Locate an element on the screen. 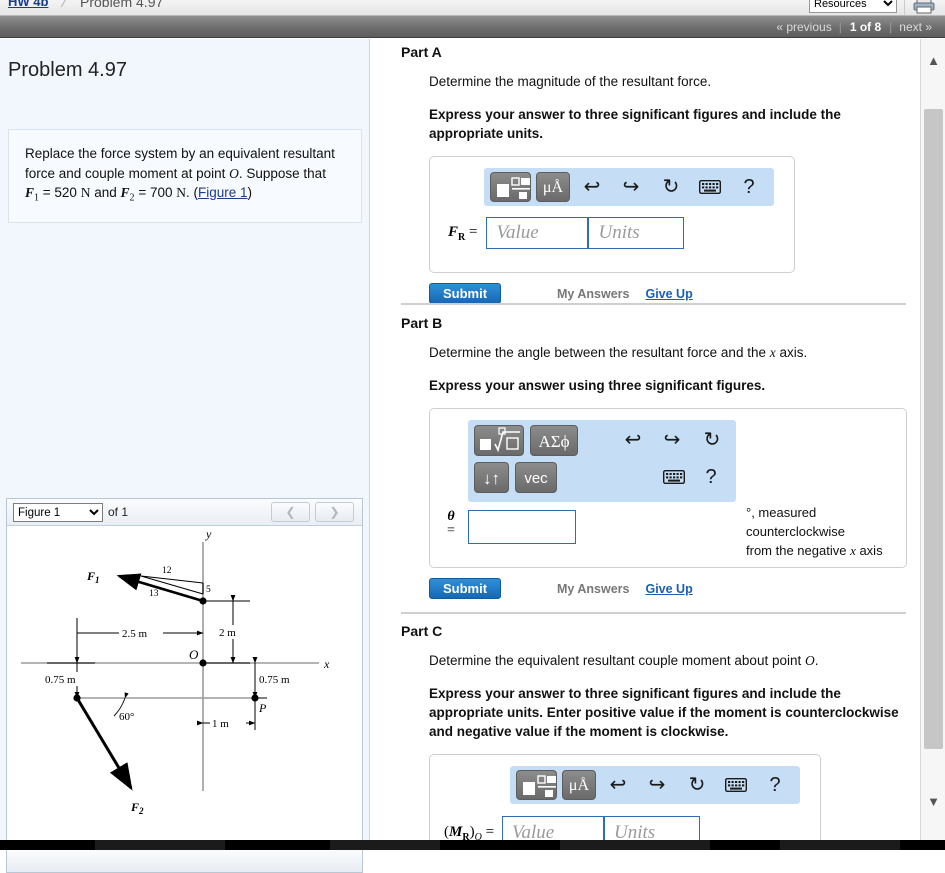 The height and width of the screenshot is (873, 945). f1-label: F1 is located at coordinates (93, 577).